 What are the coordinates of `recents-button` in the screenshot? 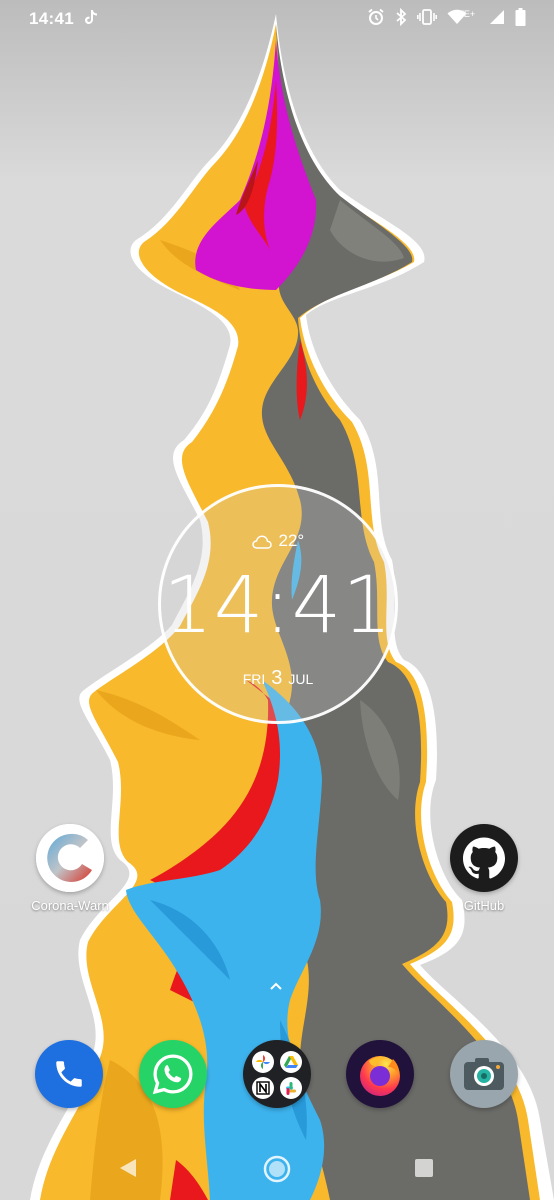 It's located at (424, 1170).